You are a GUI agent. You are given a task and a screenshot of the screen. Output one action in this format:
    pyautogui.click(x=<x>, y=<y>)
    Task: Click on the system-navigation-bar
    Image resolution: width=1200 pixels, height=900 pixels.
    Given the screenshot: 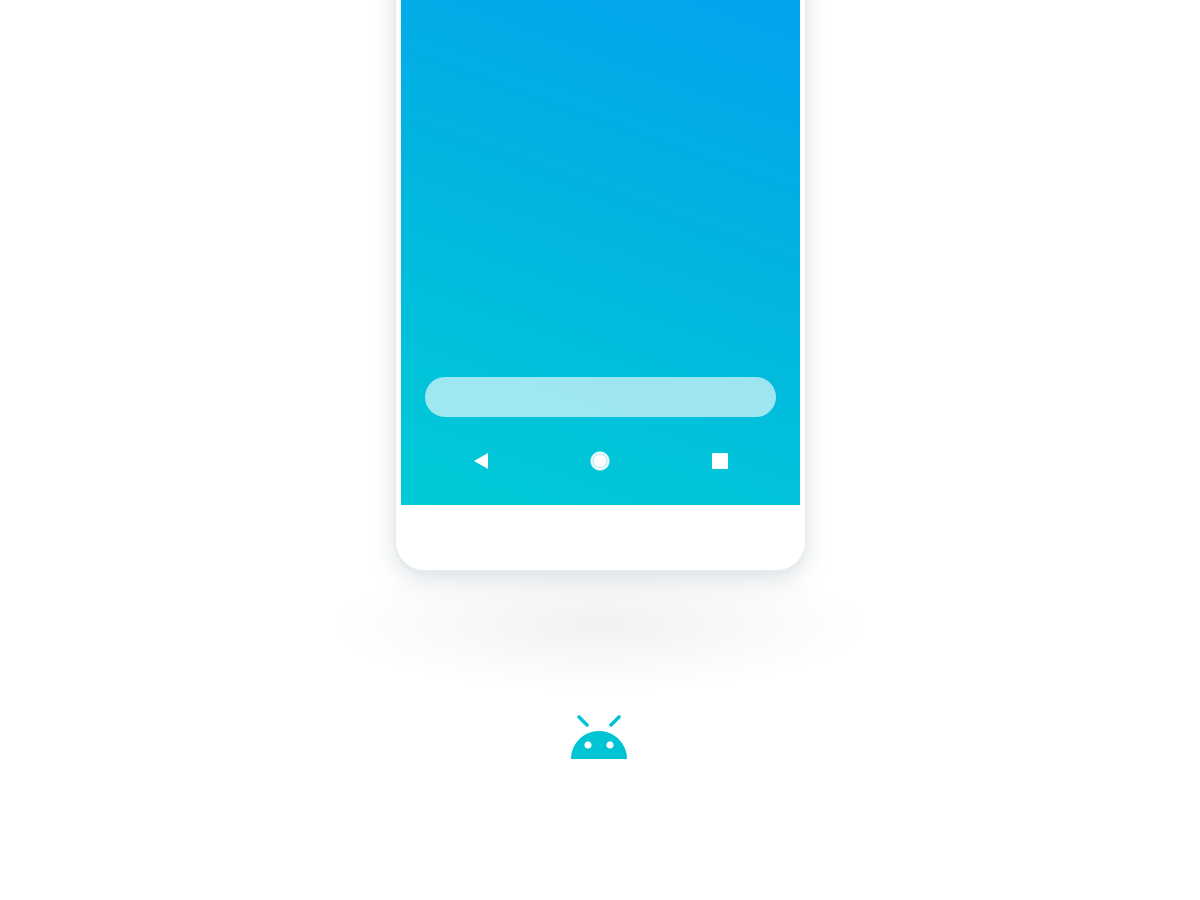 What is the action you would take?
    pyautogui.click(x=600, y=461)
    